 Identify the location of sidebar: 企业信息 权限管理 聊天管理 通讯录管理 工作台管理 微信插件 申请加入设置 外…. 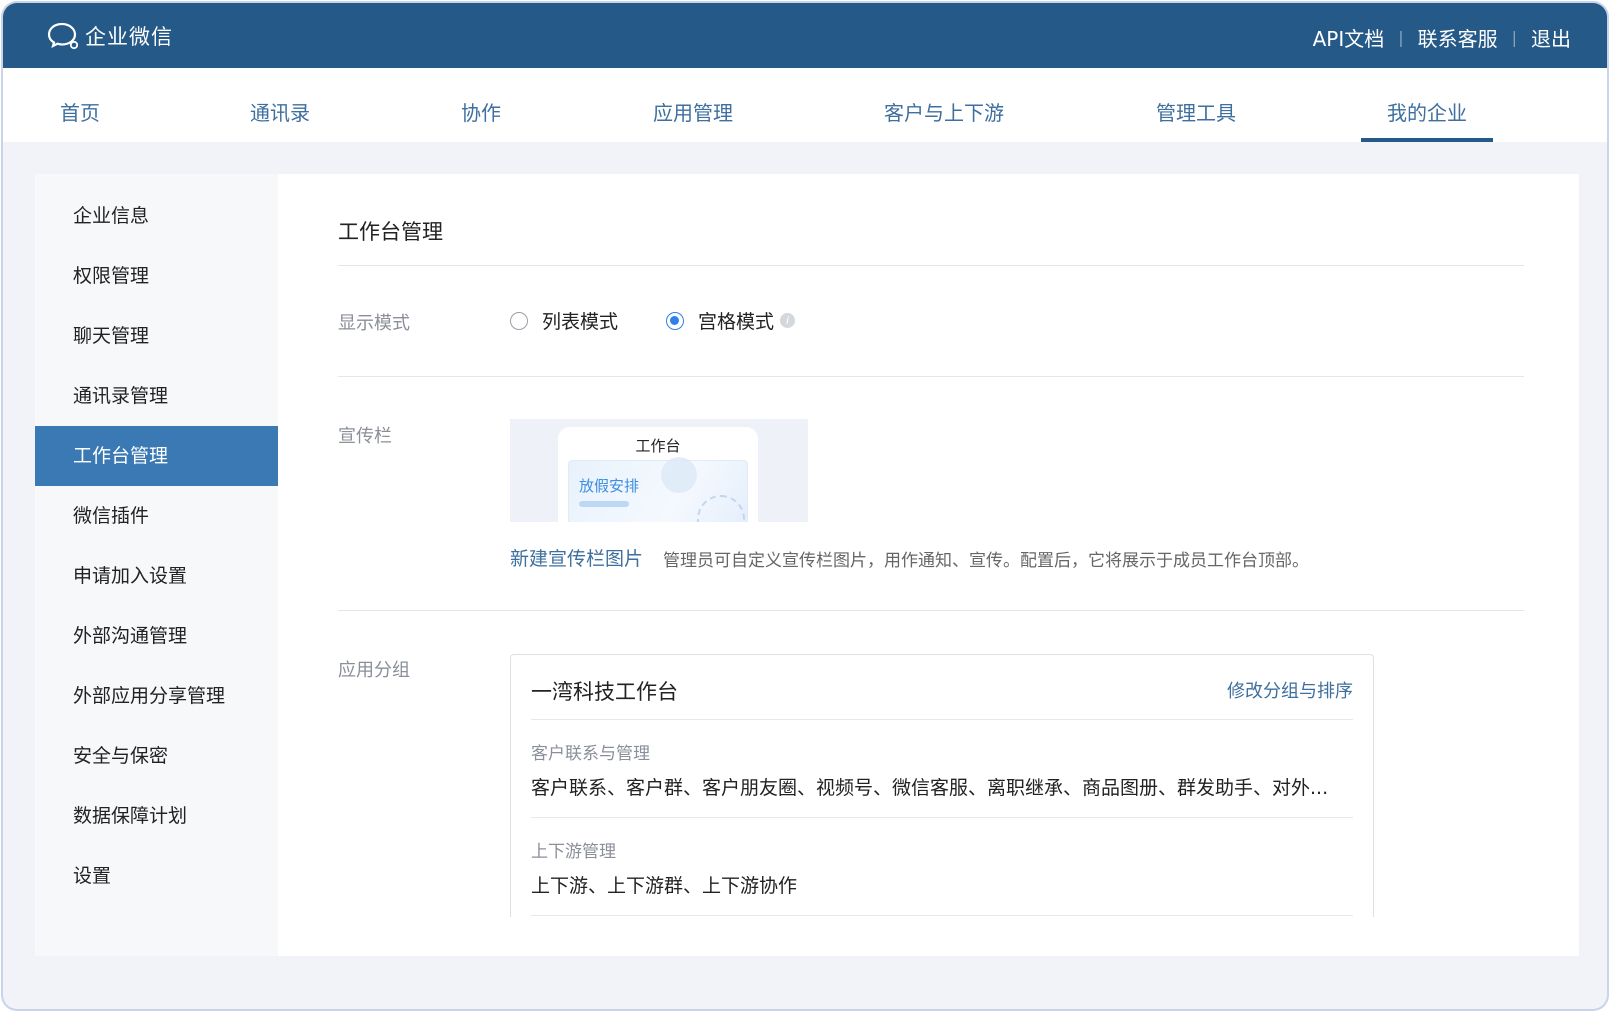
(156, 565).